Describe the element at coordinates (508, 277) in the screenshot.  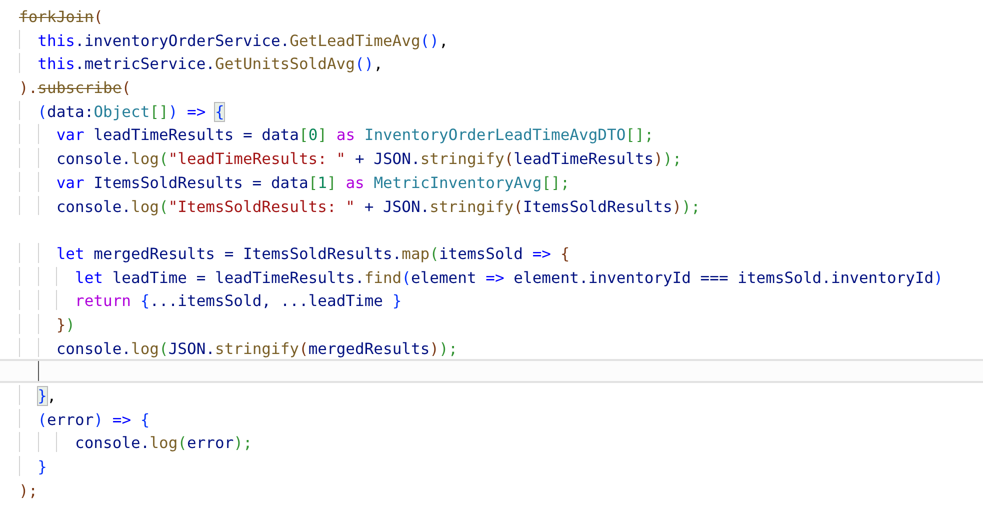
I see `code-line: let leadTime = leadTimeResults.find(element => element.inventoryId === itemsSold.inventoryId)` at that location.